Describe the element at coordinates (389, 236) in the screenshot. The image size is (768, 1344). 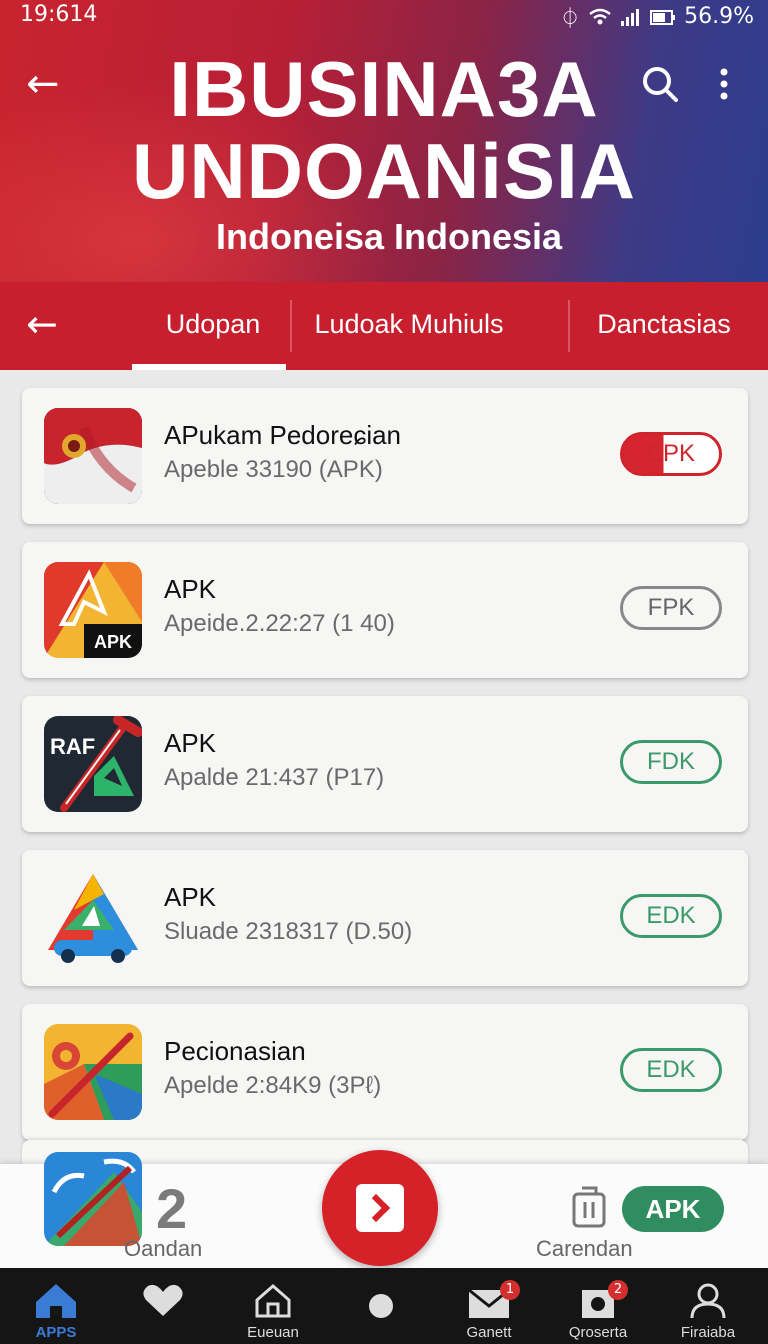
I see `page-subtitle: Indoneisa Indonesia` at that location.